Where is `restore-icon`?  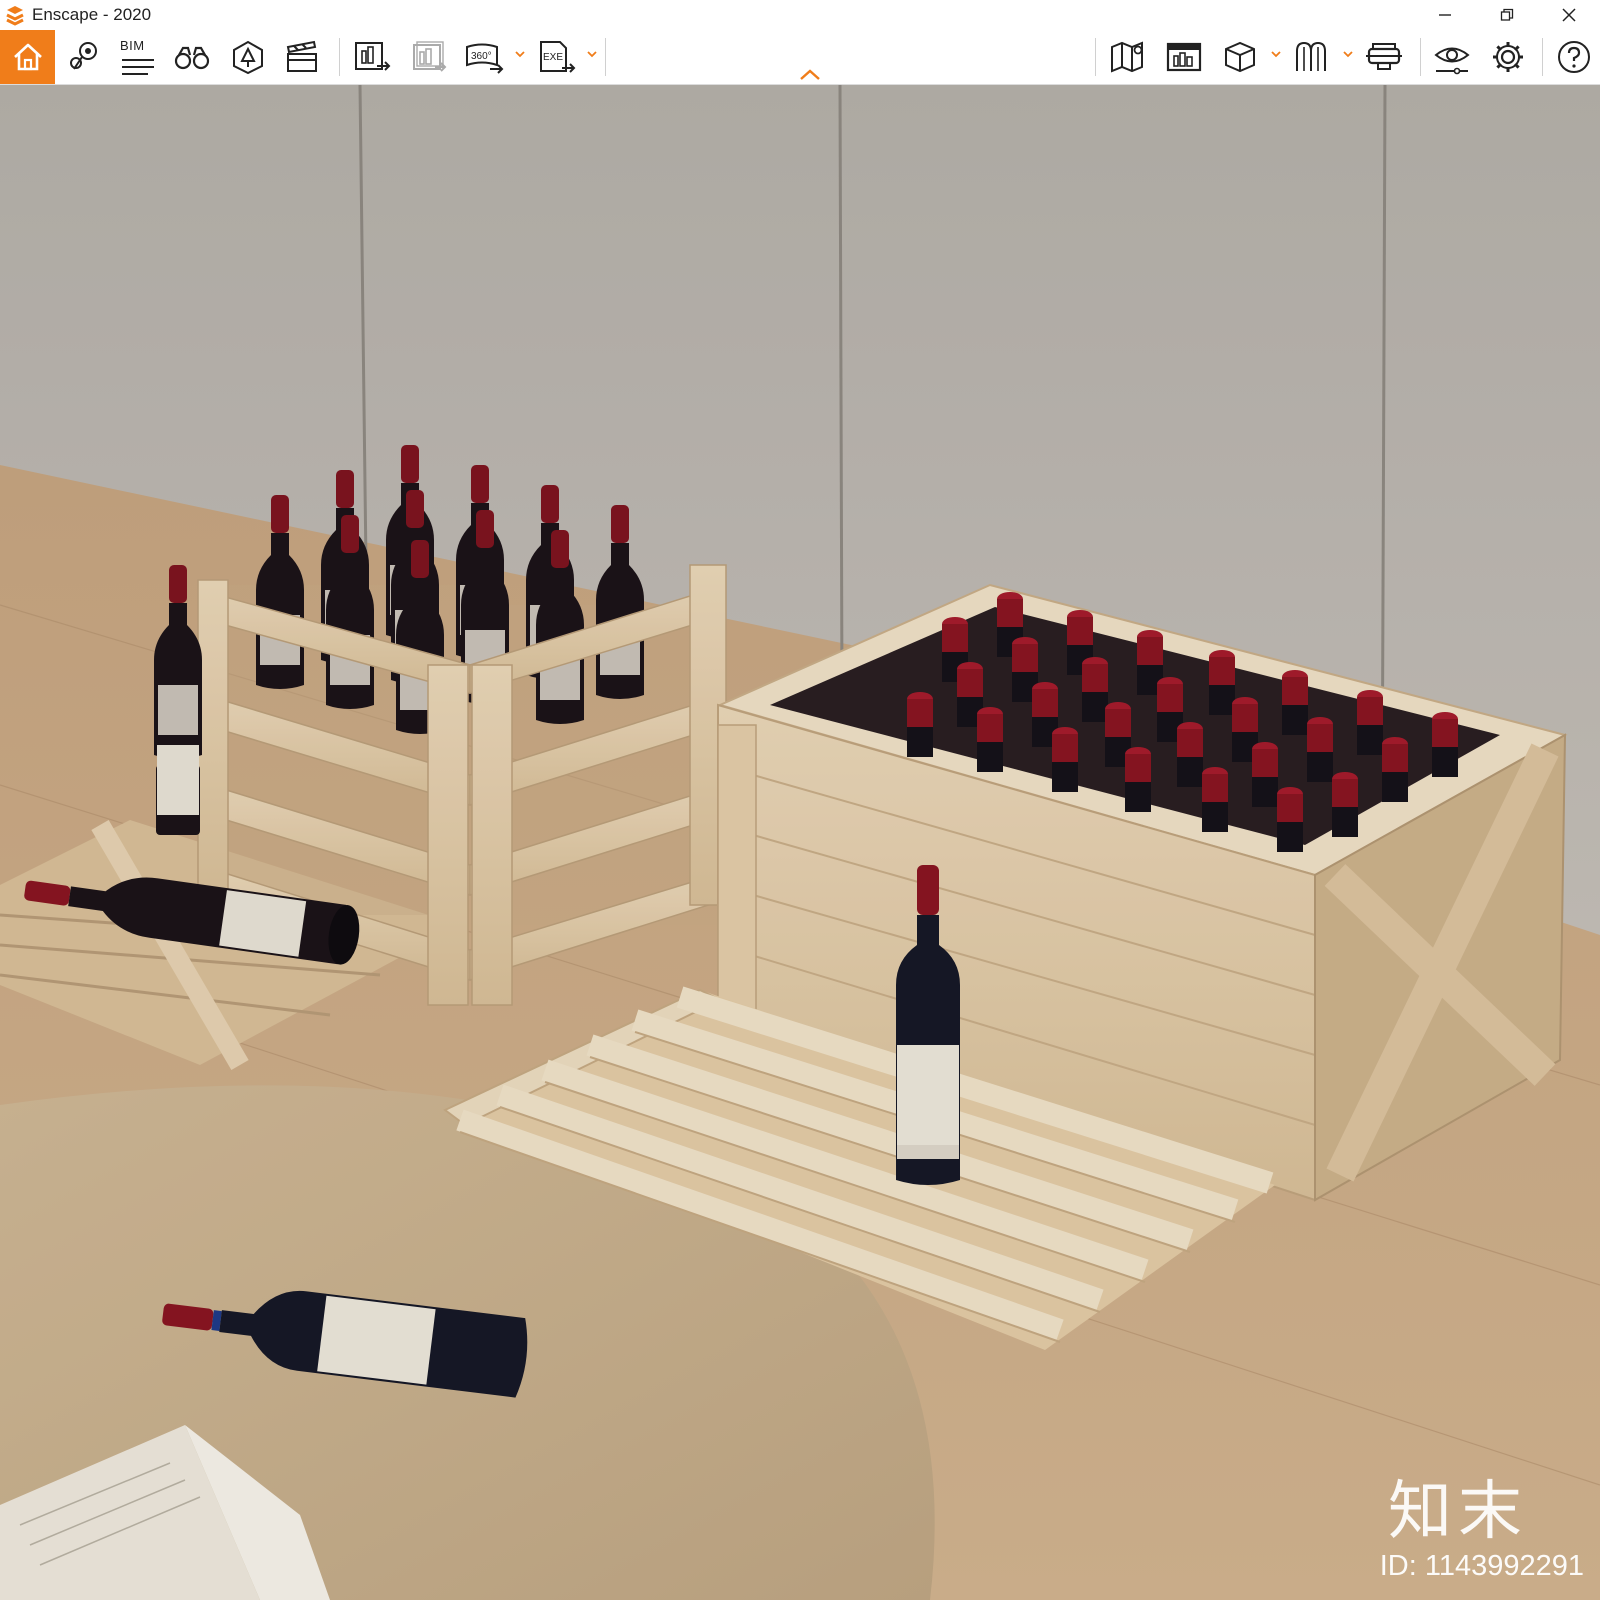 restore-icon is located at coordinates (1507, 14).